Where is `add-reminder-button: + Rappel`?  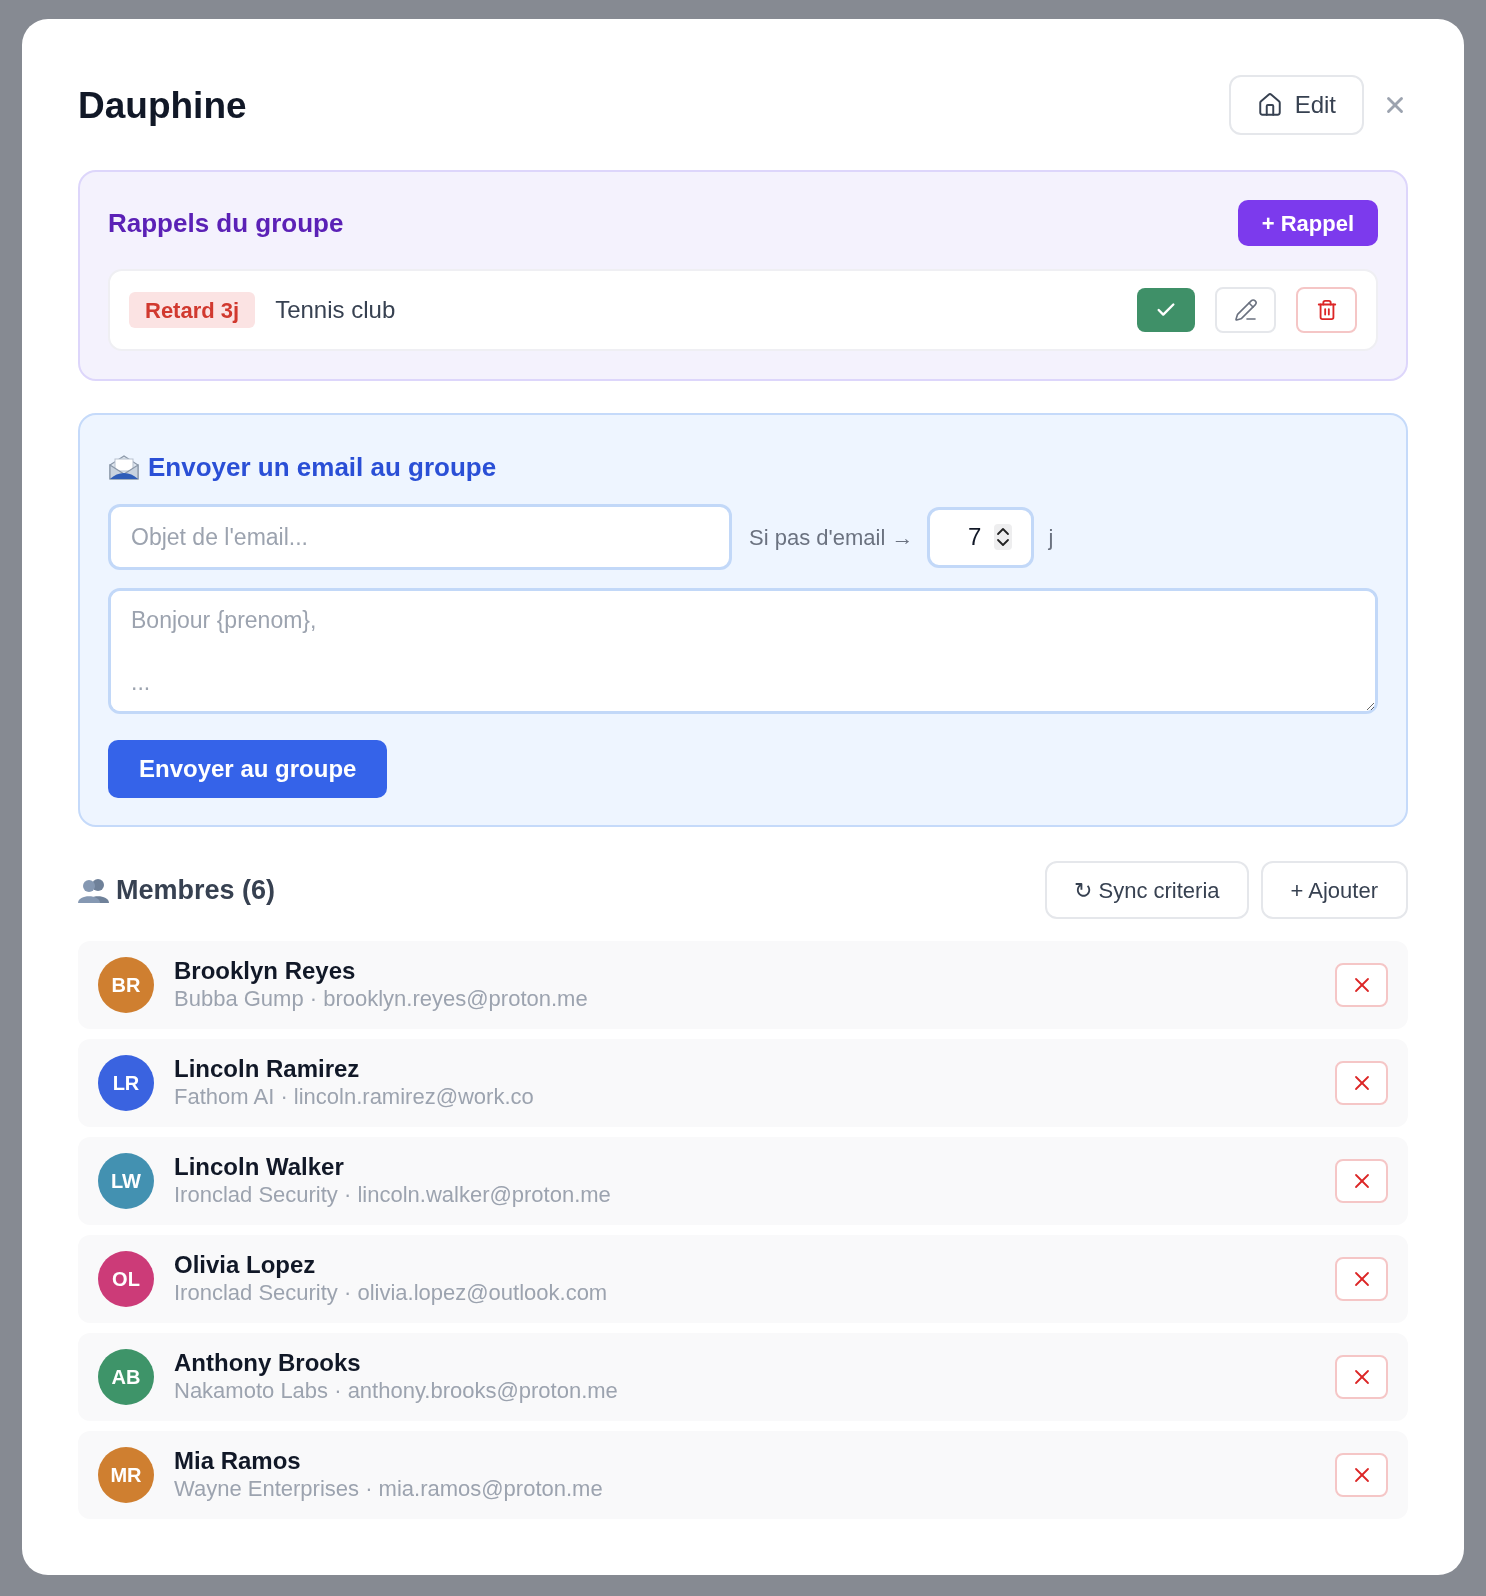
add-reminder-button: + Rappel is located at coordinates (1307, 223).